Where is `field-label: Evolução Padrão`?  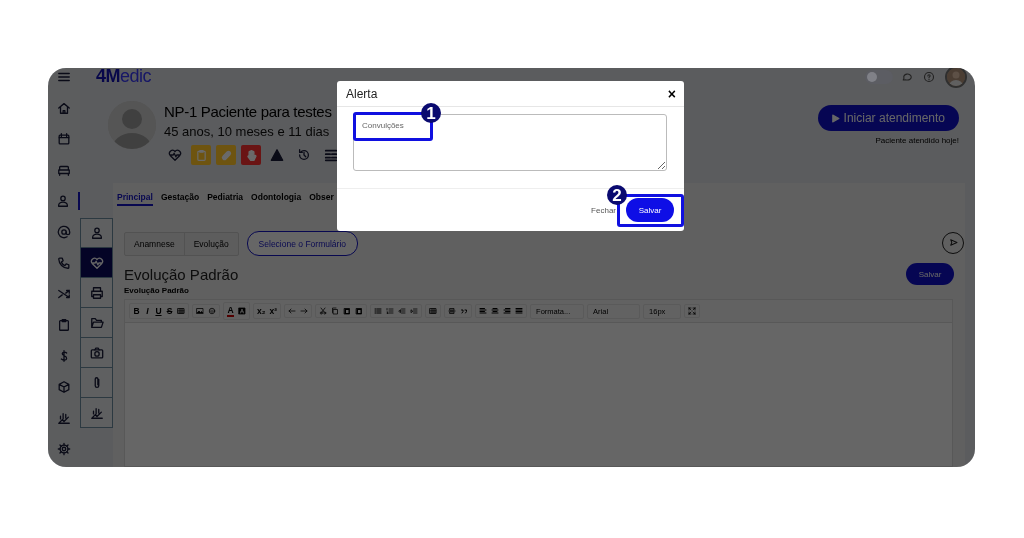
field-label: Evolução Padrão is located at coordinates (157, 290).